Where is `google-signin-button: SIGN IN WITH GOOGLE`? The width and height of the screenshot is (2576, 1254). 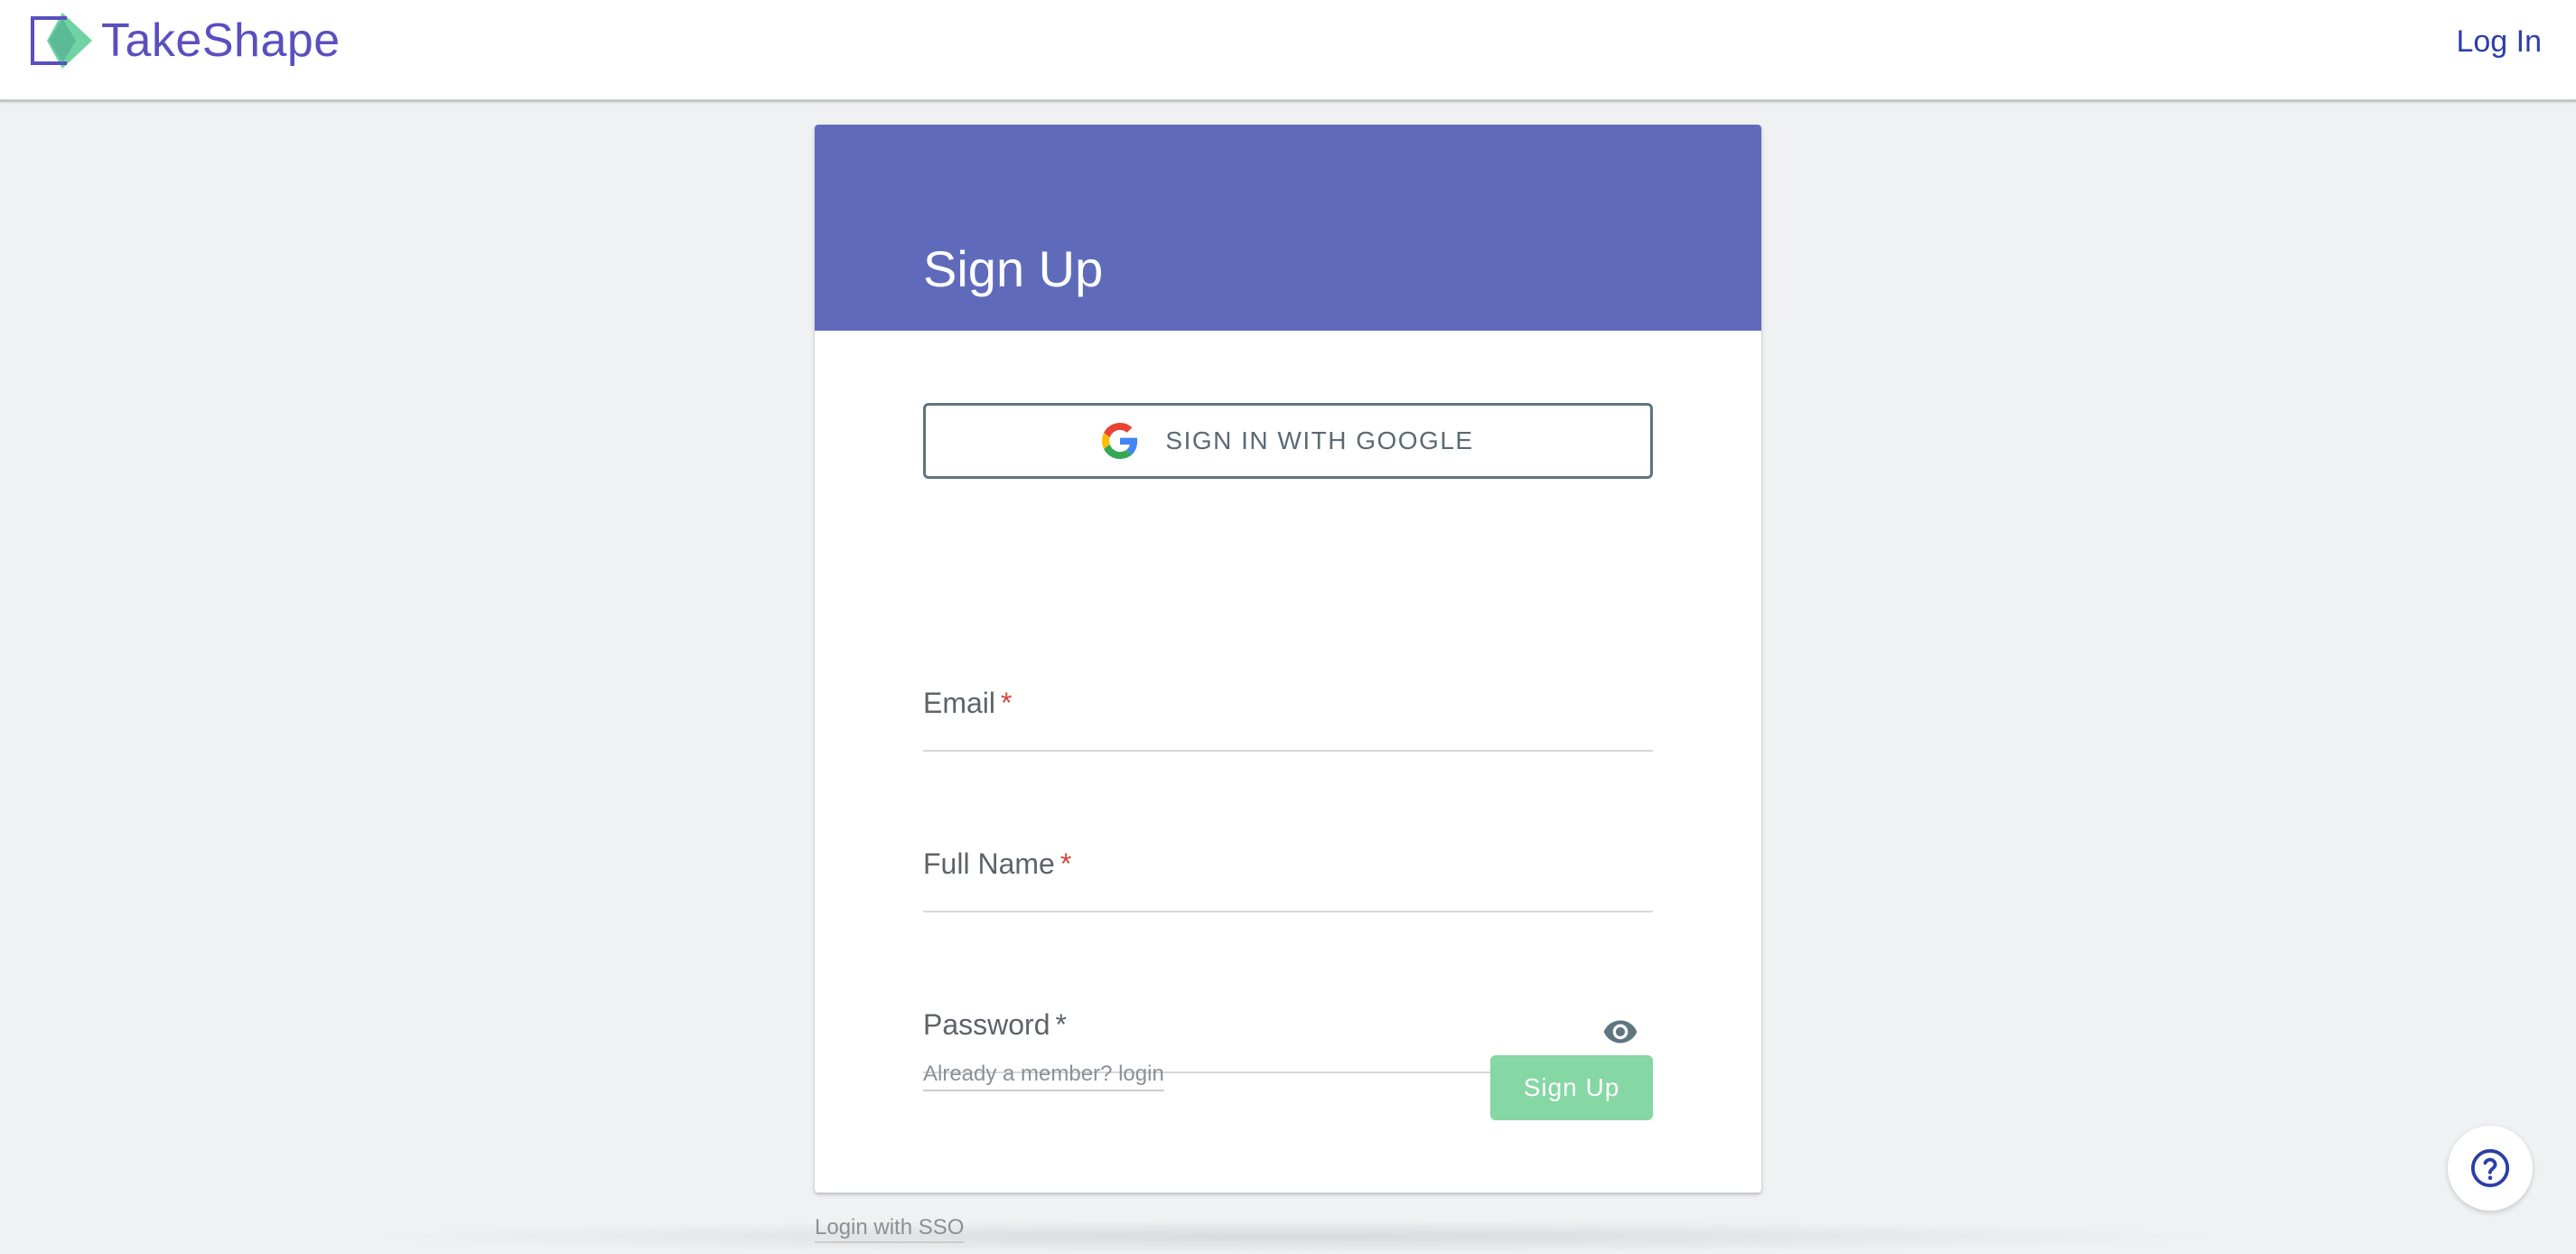 google-signin-button: SIGN IN WITH GOOGLE is located at coordinates (1288, 441).